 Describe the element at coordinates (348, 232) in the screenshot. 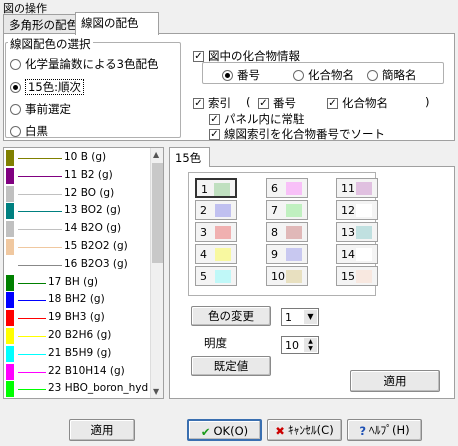

I see `color-button-number: 13` at that location.